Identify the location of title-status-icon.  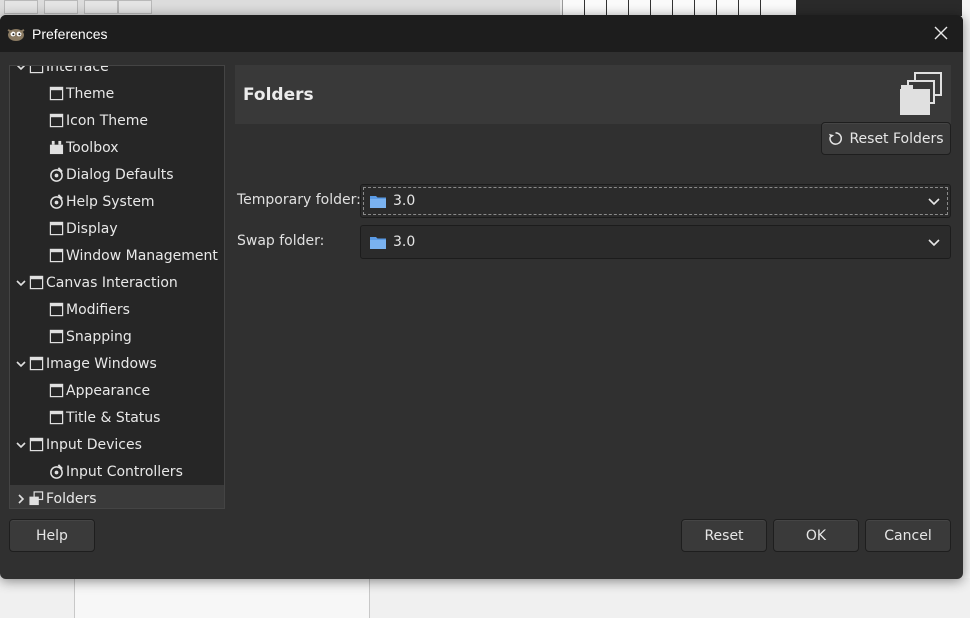
(56, 418).